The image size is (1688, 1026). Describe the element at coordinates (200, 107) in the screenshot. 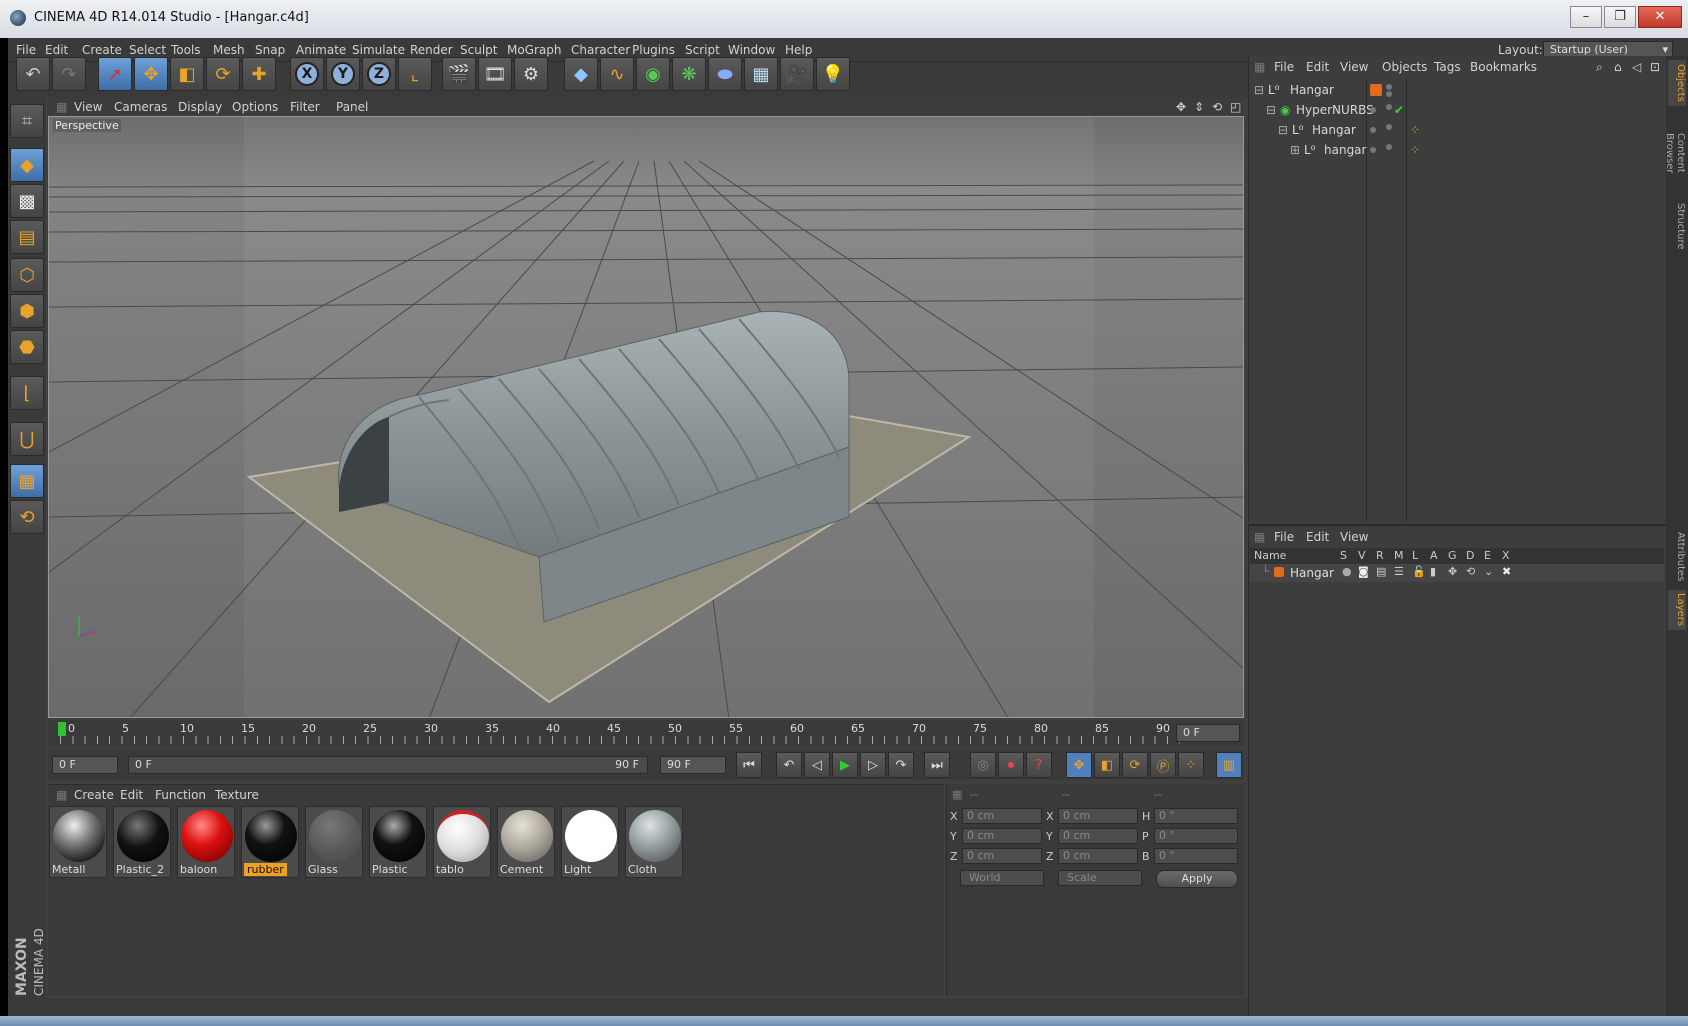

I see `viewport-menu-display: Display` at that location.